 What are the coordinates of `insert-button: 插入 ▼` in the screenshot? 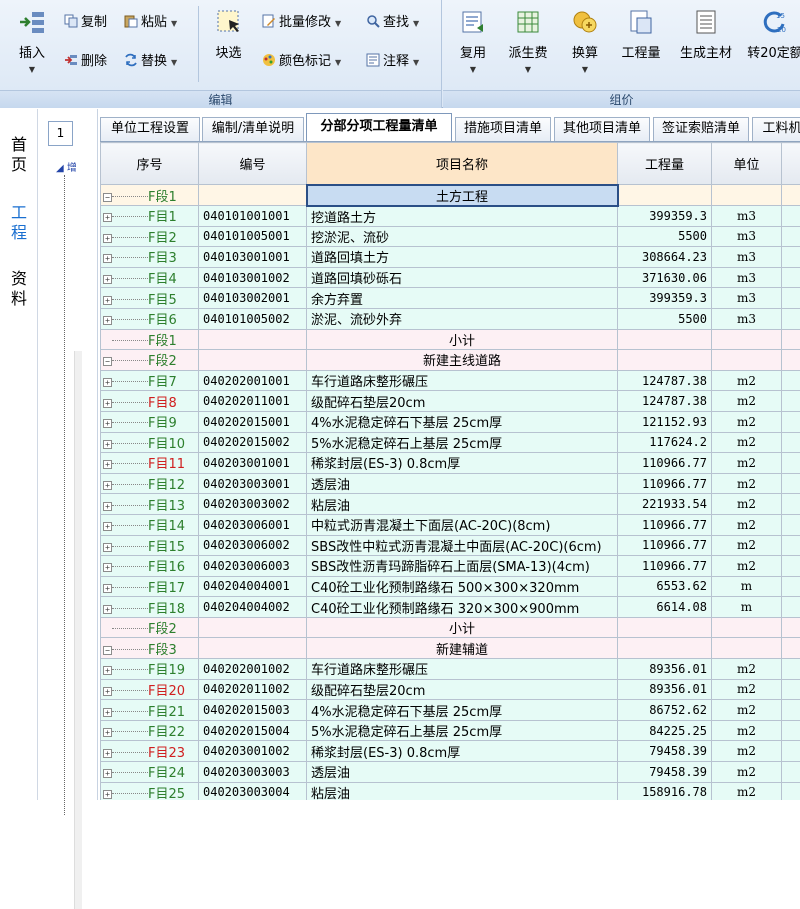 It's located at (32, 44).